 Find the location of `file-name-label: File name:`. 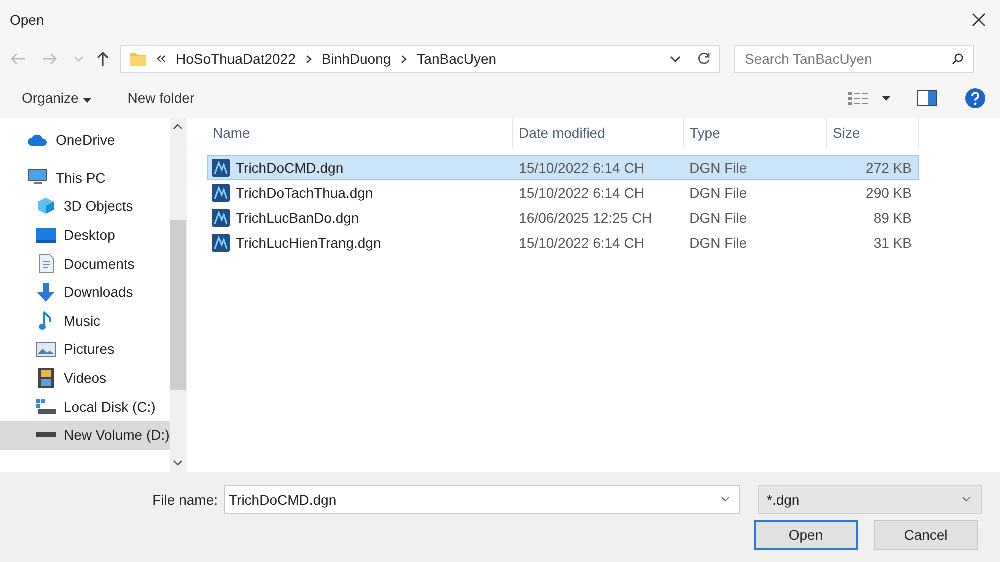

file-name-label: File name: is located at coordinates (185, 500).